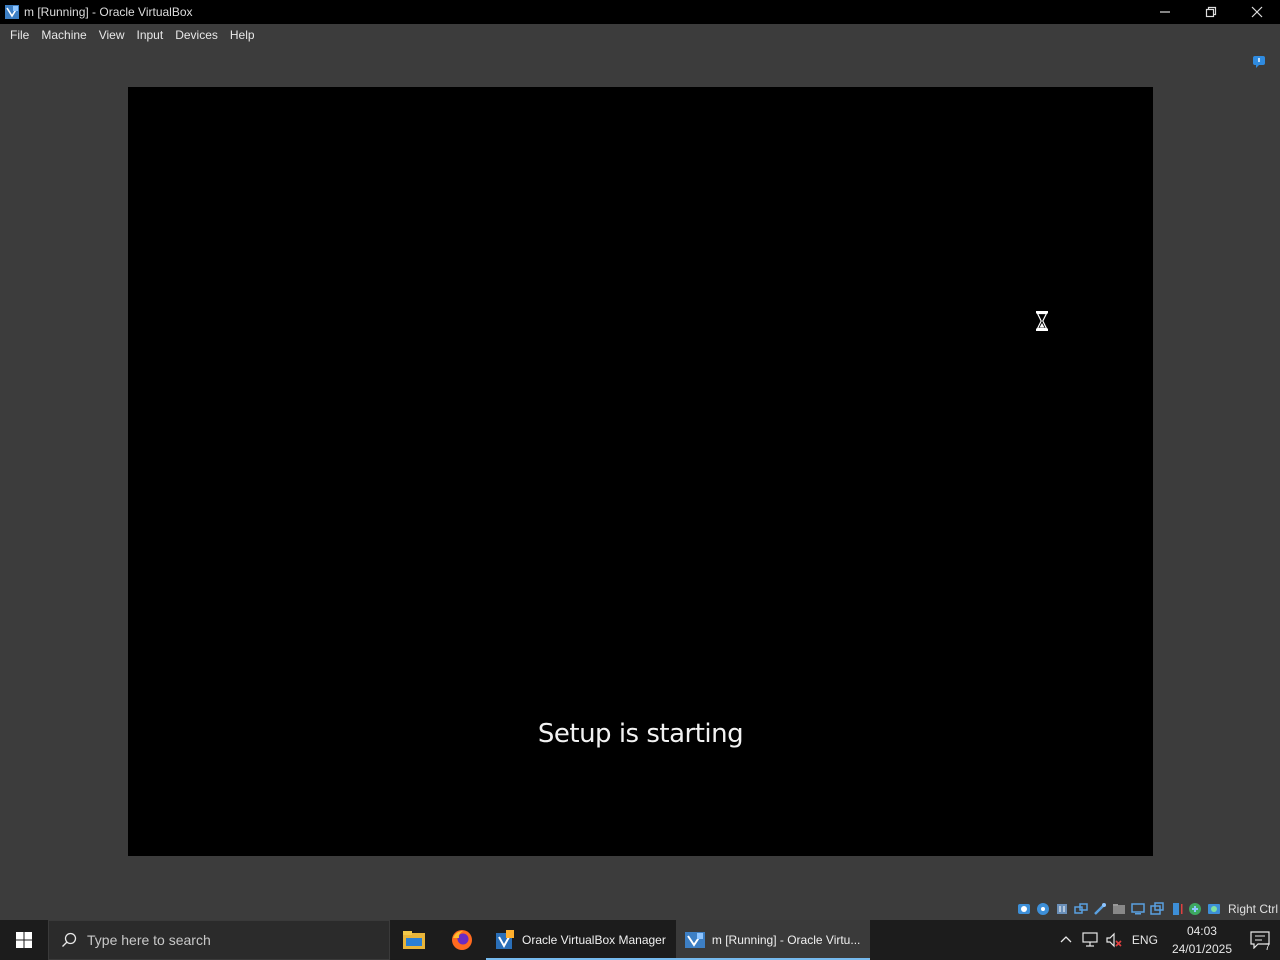 This screenshot has height=960, width=1280. What do you see at coordinates (640, 734) in the screenshot?
I see `setup-status-message: Setup is starting` at bounding box center [640, 734].